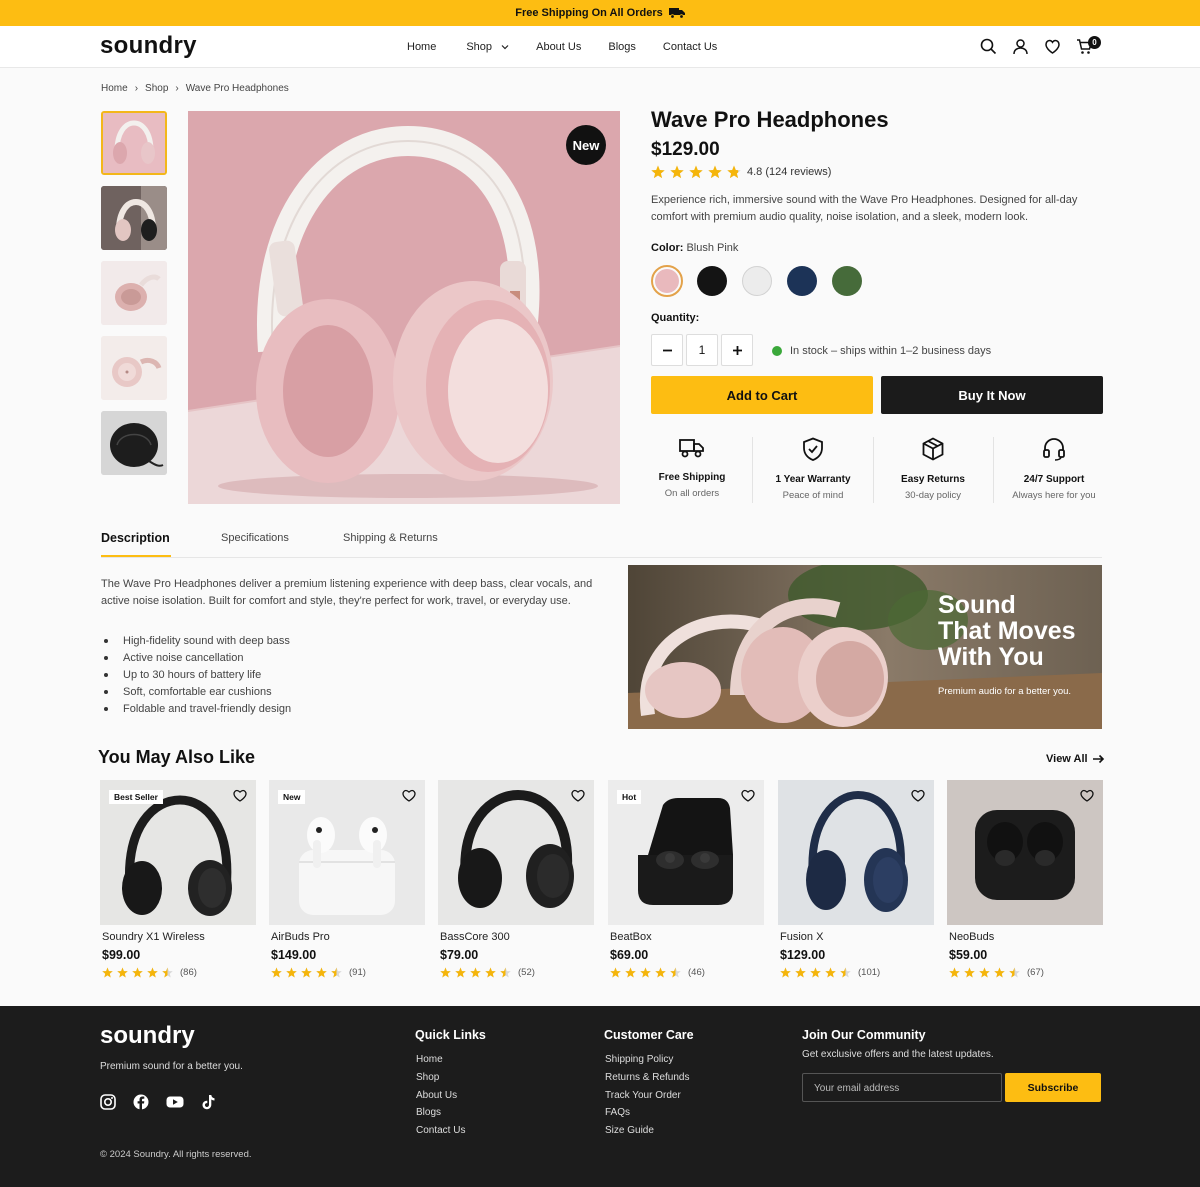 The width and height of the screenshot is (1200, 1187). What do you see at coordinates (777, 351) in the screenshot?
I see `in-stock-dot-icon` at bounding box center [777, 351].